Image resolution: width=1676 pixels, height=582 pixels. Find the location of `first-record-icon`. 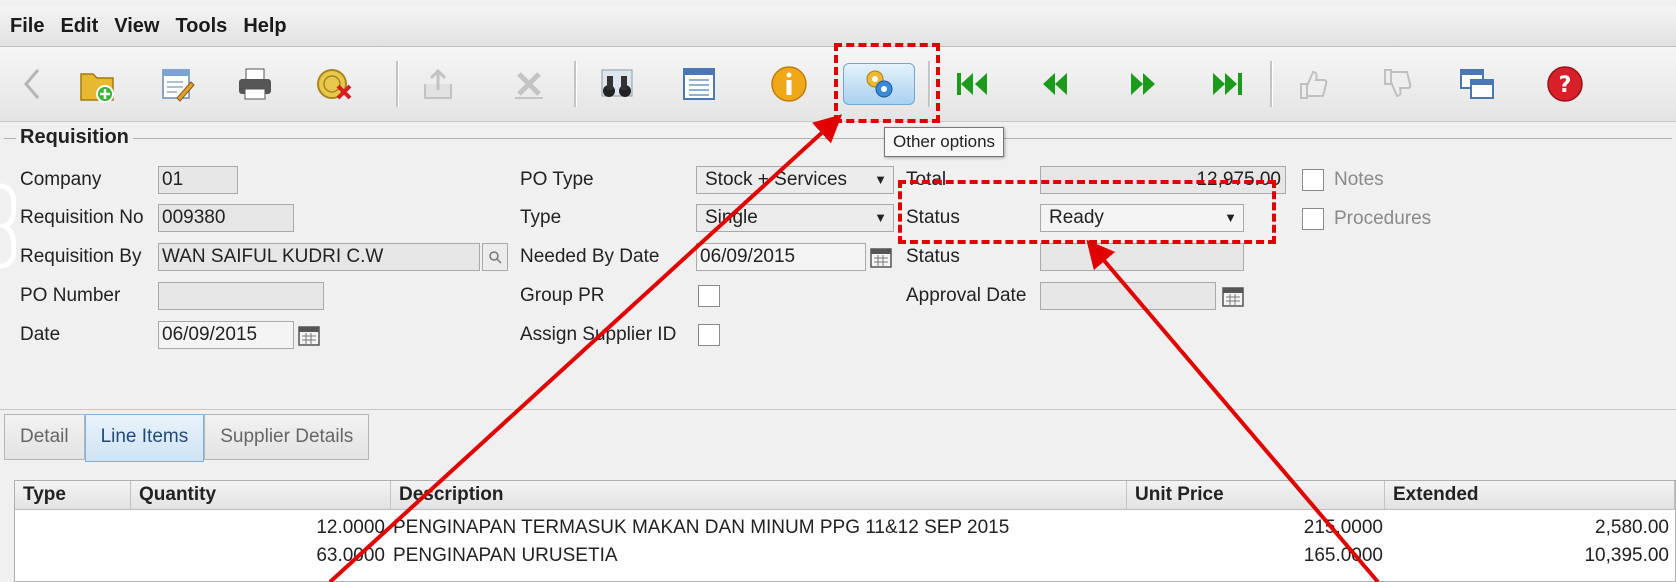

first-record-icon is located at coordinates (972, 84).